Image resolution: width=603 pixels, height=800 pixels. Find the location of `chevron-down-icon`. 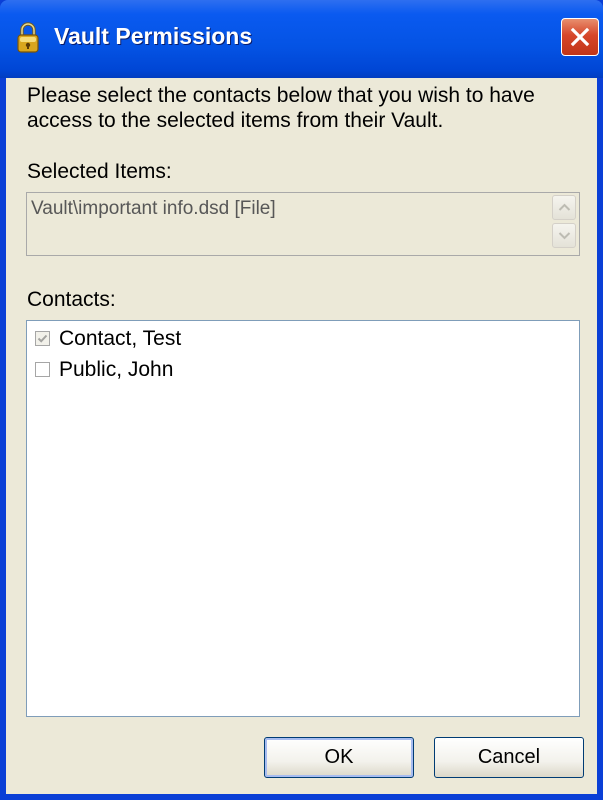

chevron-down-icon is located at coordinates (564, 236).